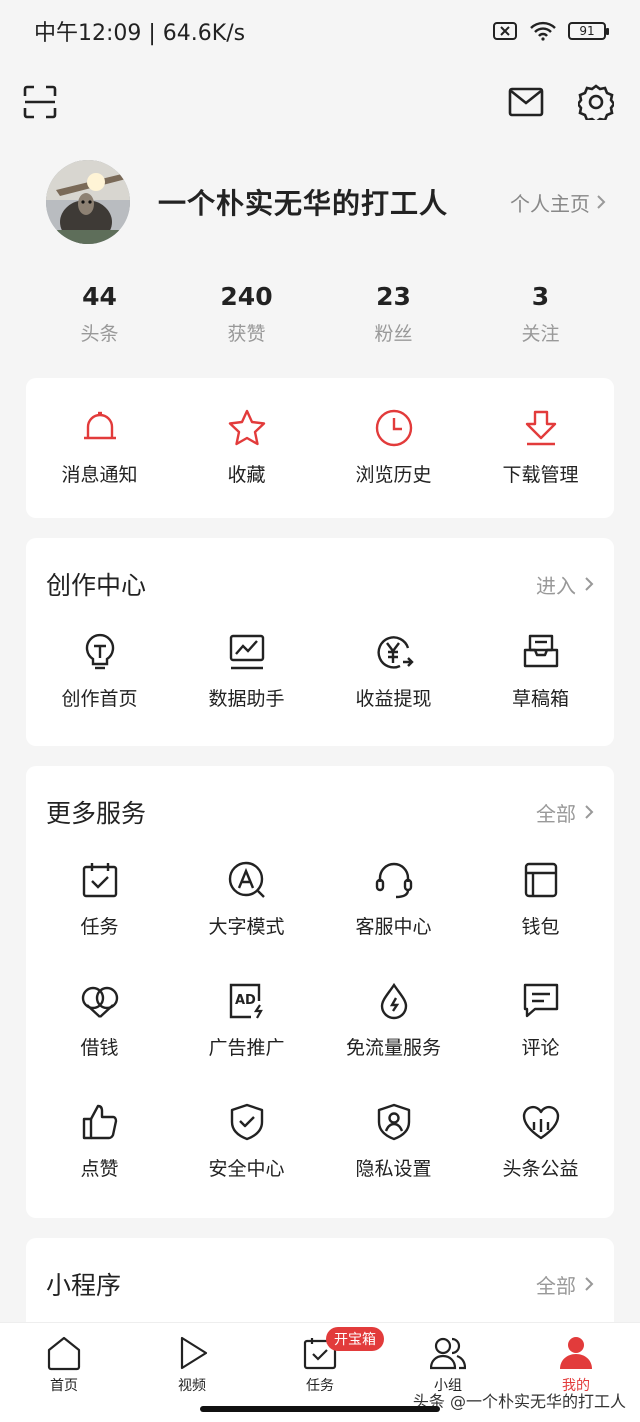 This screenshot has width=640, height=1422. What do you see at coordinates (393, 314) in the screenshot?
I see `stat-followers: 23 粉丝` at bounding box center [393, 314].